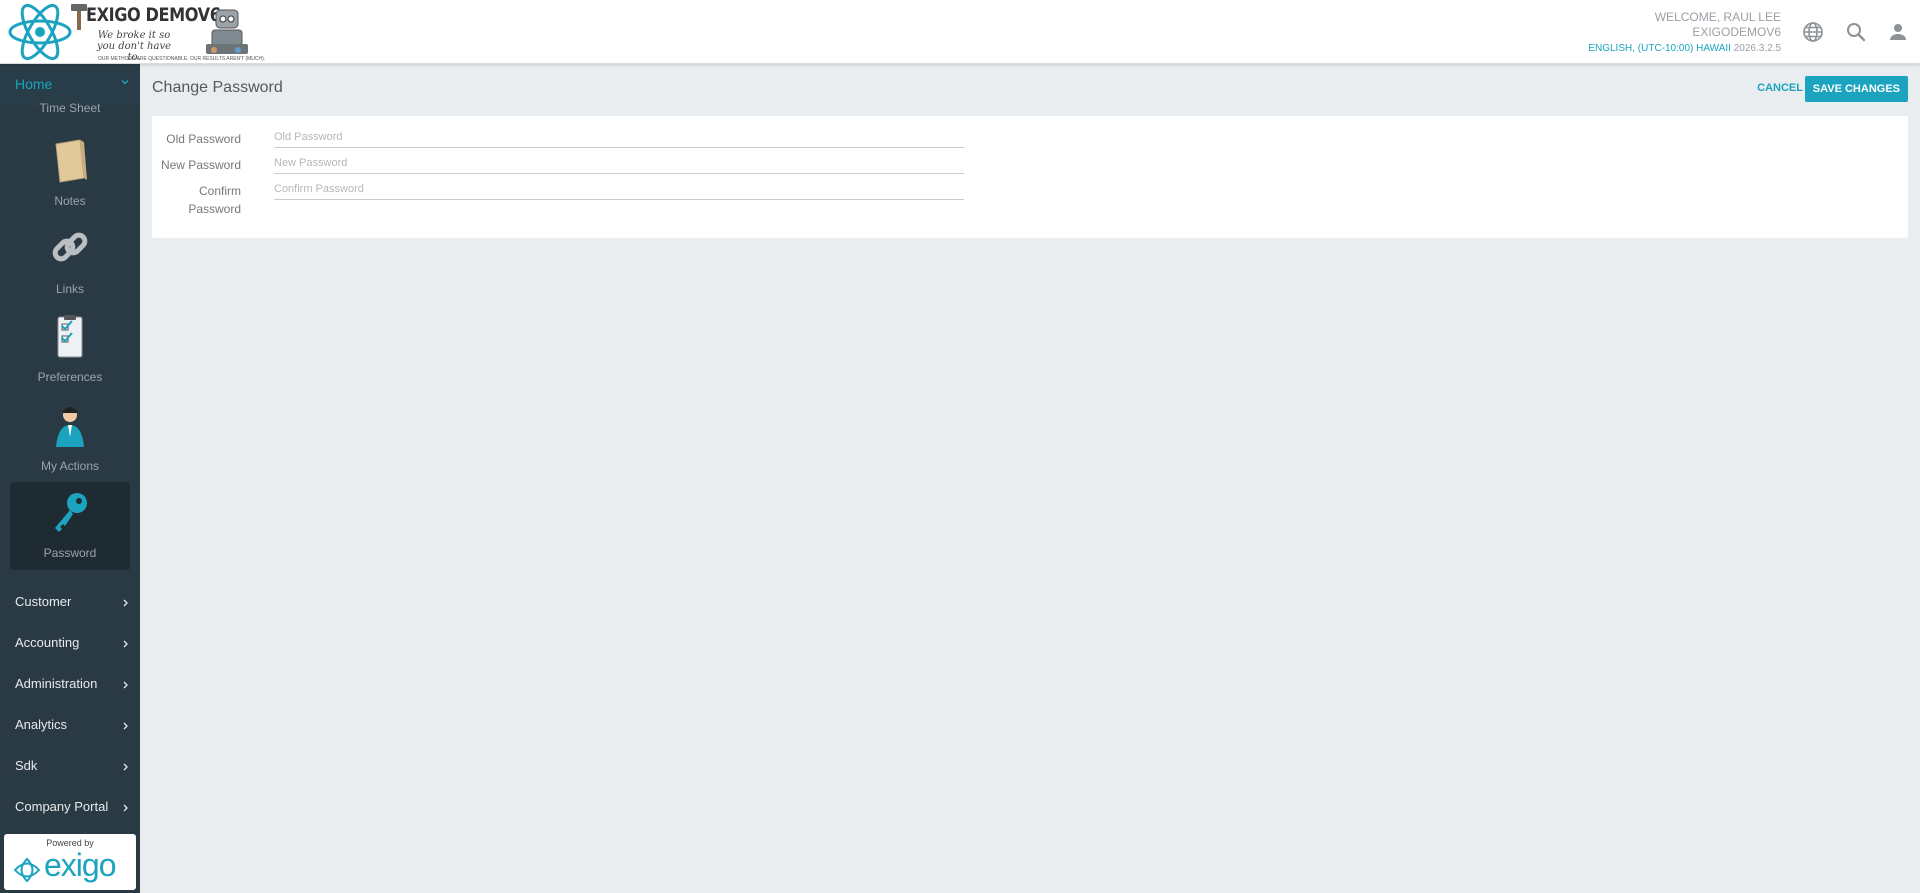  I want to click on globe-icon, so click(1813, 32).